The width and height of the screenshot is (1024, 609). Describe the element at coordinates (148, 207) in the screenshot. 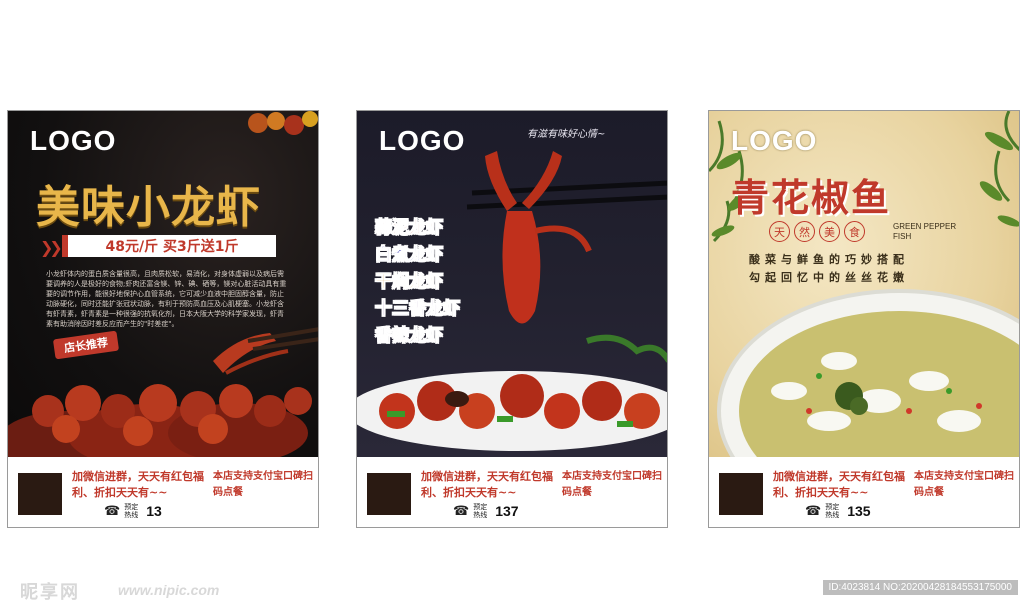

I see `poster-title: 美味小龙虾` at that location.